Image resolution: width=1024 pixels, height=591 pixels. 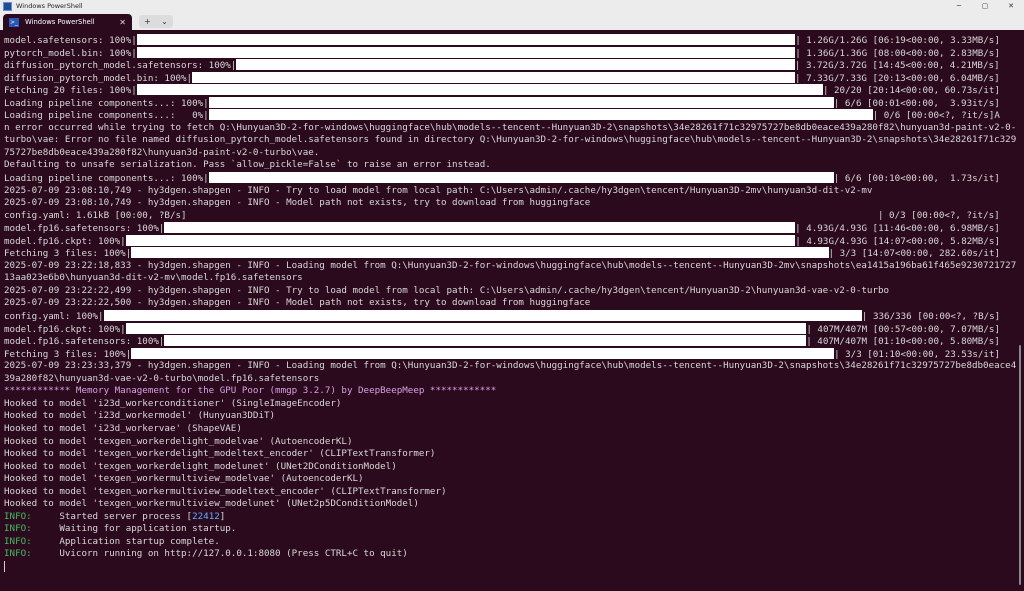 What do you see at coordinates (917, 354) in the screenshot?
I see `progress-stats: | 3/3 [01:10<00:00, 23.53s/it]` at bounding box center [917, 354].